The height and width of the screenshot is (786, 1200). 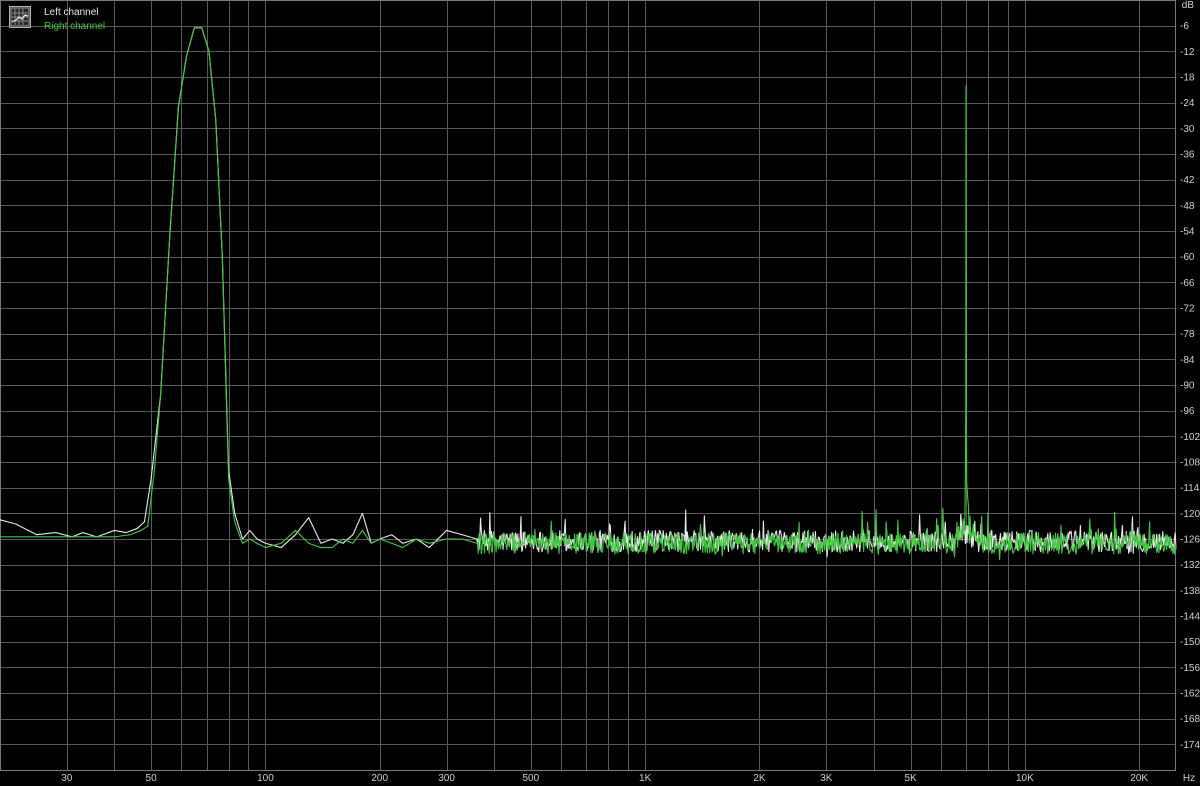 I want to click on y-tick-label: -60, so click(x=1187, y=257).